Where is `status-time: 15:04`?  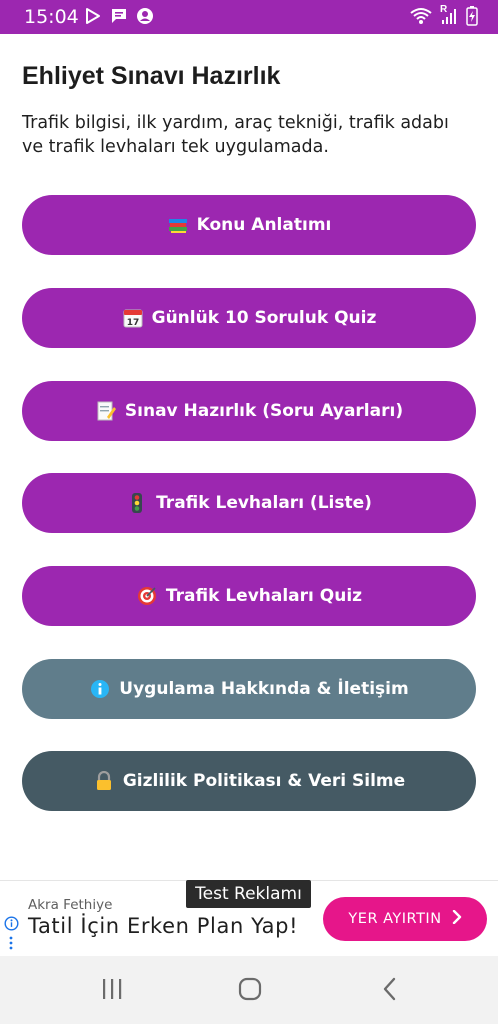
status-time: 15:04 is located at coordinates (51, 17).